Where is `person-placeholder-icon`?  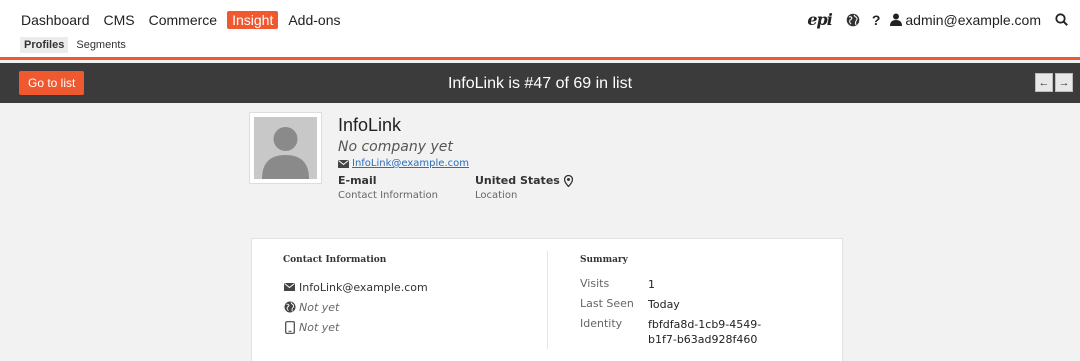 person-placeholder-icon is located at coordinates (285, 148).